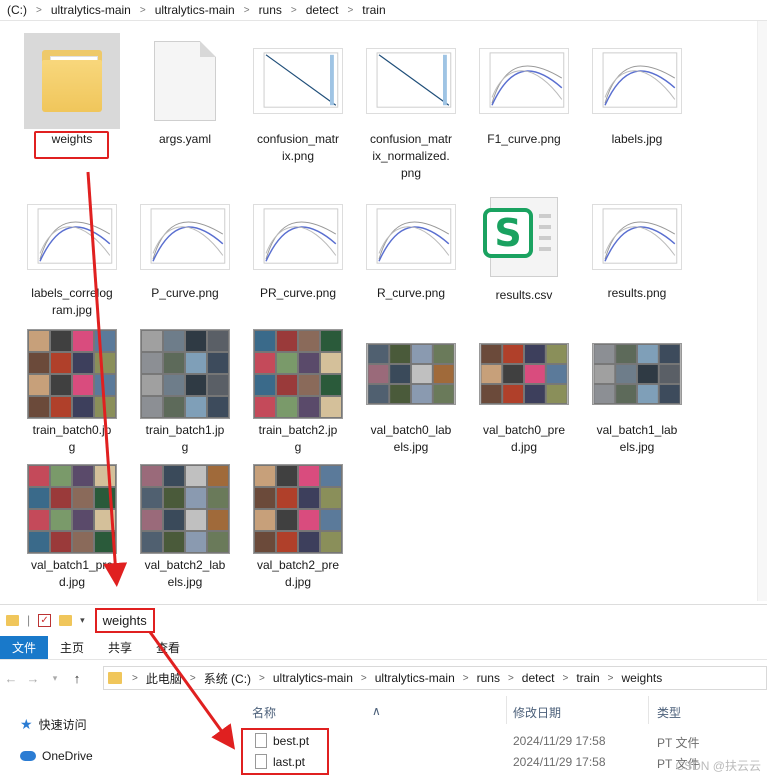 Image resolution: width=767 pixels, height=779 pixels. What do you see at coordinates (120, 647) in the screenshot?
I see `tab-share: 共享` at bounding box center [120, 647].